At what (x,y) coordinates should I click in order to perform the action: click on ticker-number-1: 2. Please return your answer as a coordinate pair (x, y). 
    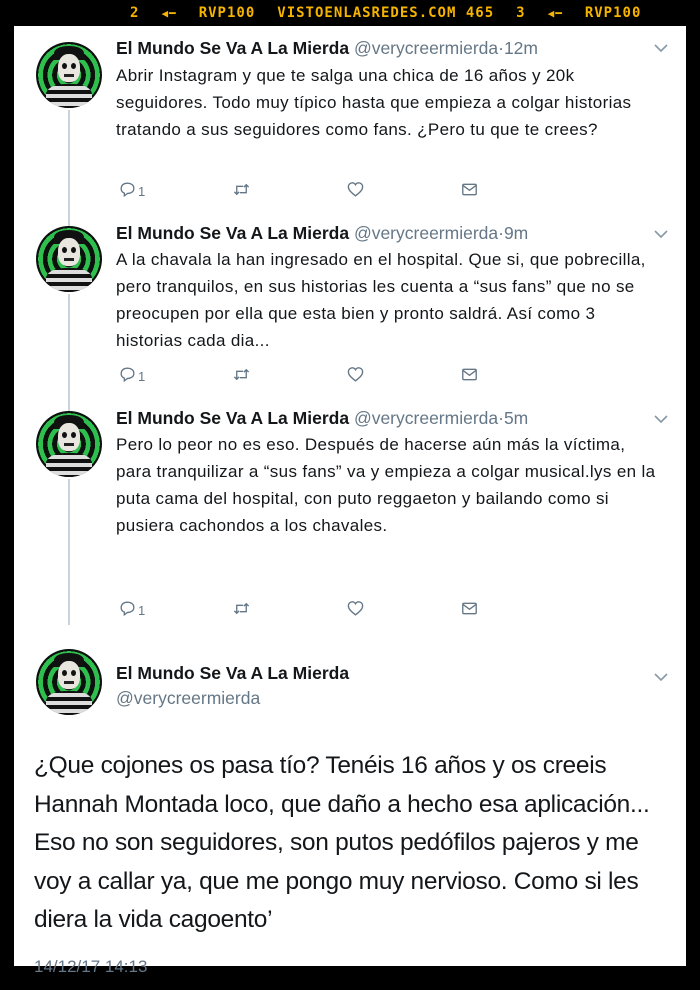
    Looking at the image, I should click on (135, 13).